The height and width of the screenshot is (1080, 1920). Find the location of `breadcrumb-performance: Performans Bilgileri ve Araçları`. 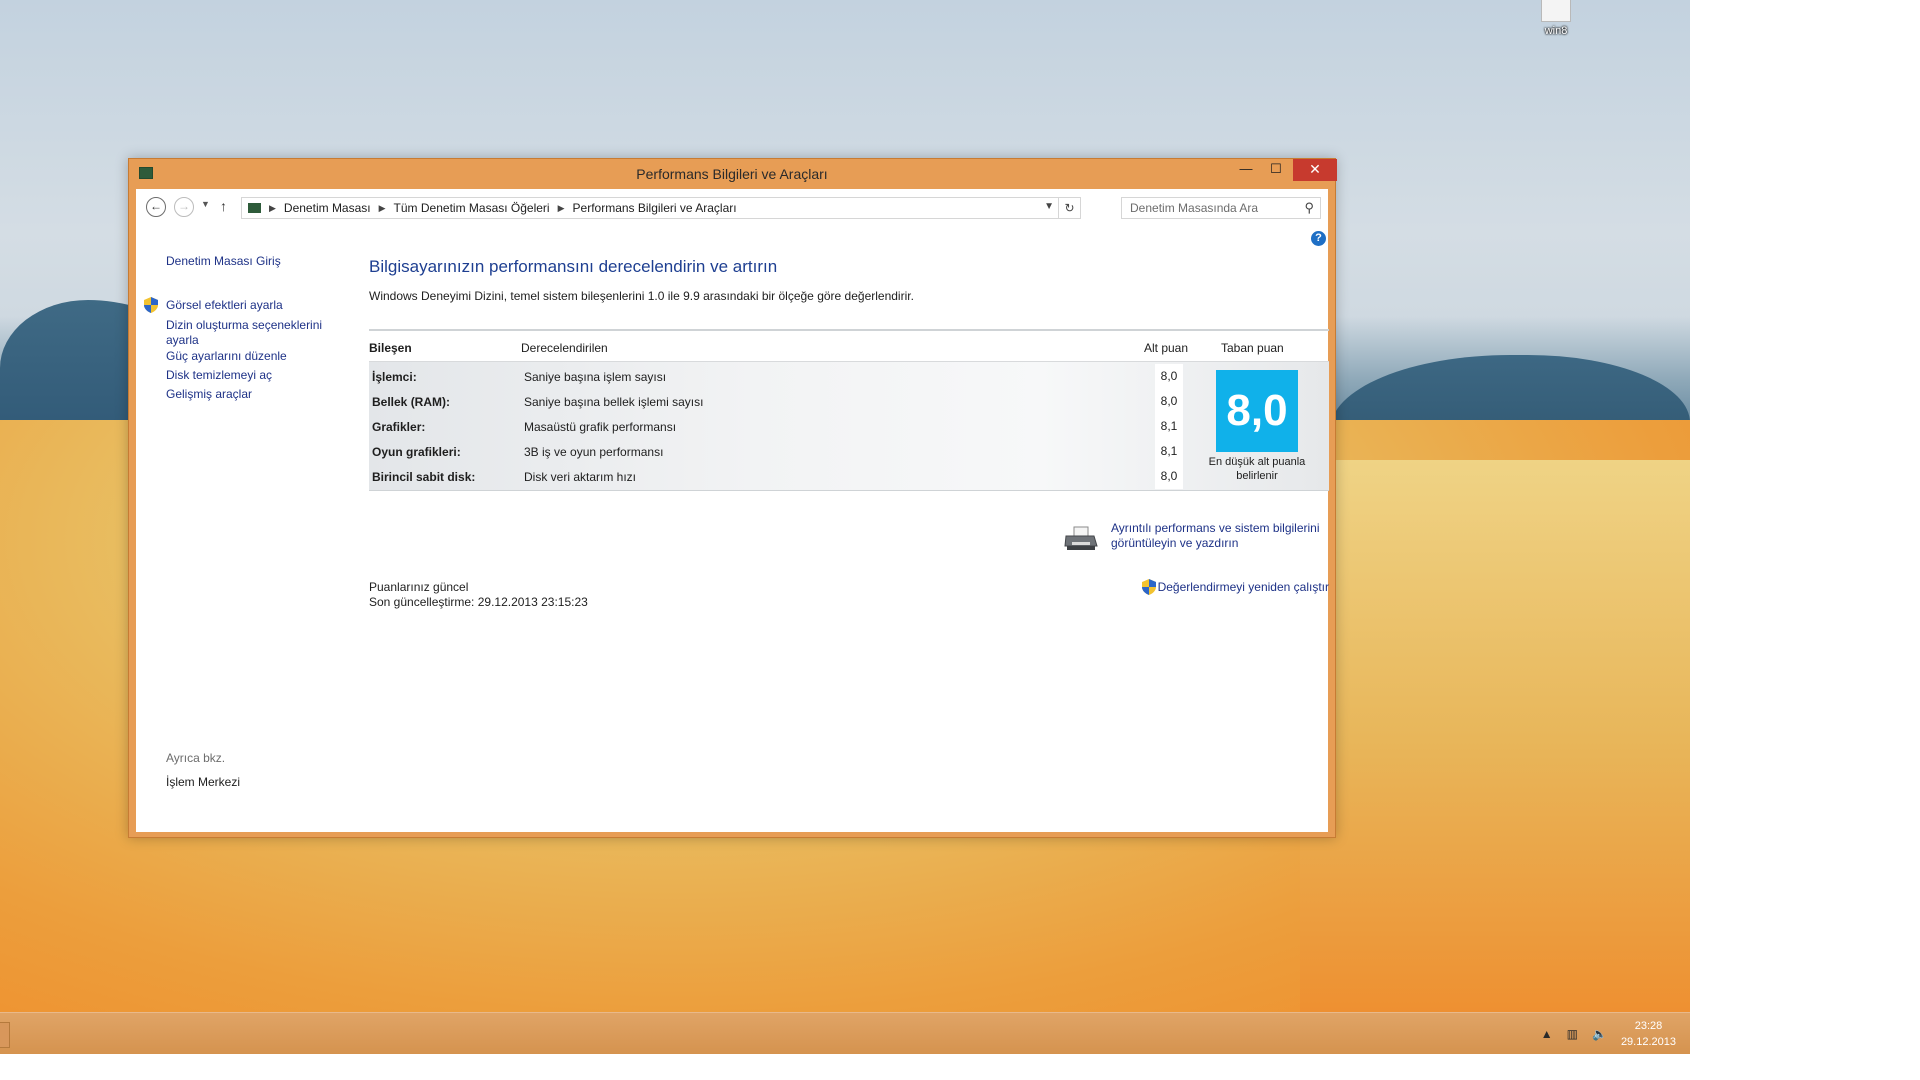

breadcrumb-performance: Performans Bilgileri ve Araçları is located at coordinates (655, 208).